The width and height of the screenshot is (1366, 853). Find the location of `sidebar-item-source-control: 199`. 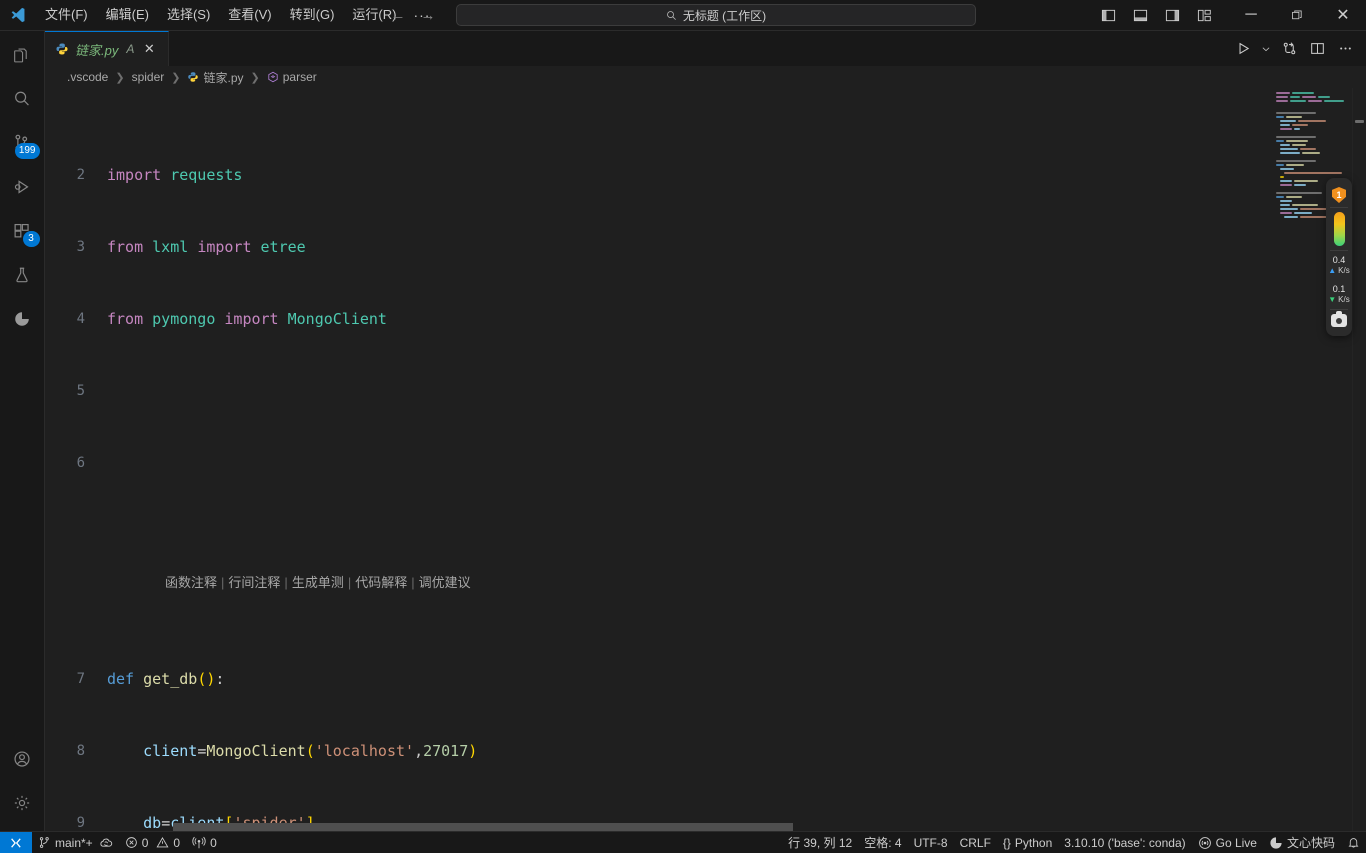

sidebar-item-source-control: 199 is located at coordinates (22, 143).